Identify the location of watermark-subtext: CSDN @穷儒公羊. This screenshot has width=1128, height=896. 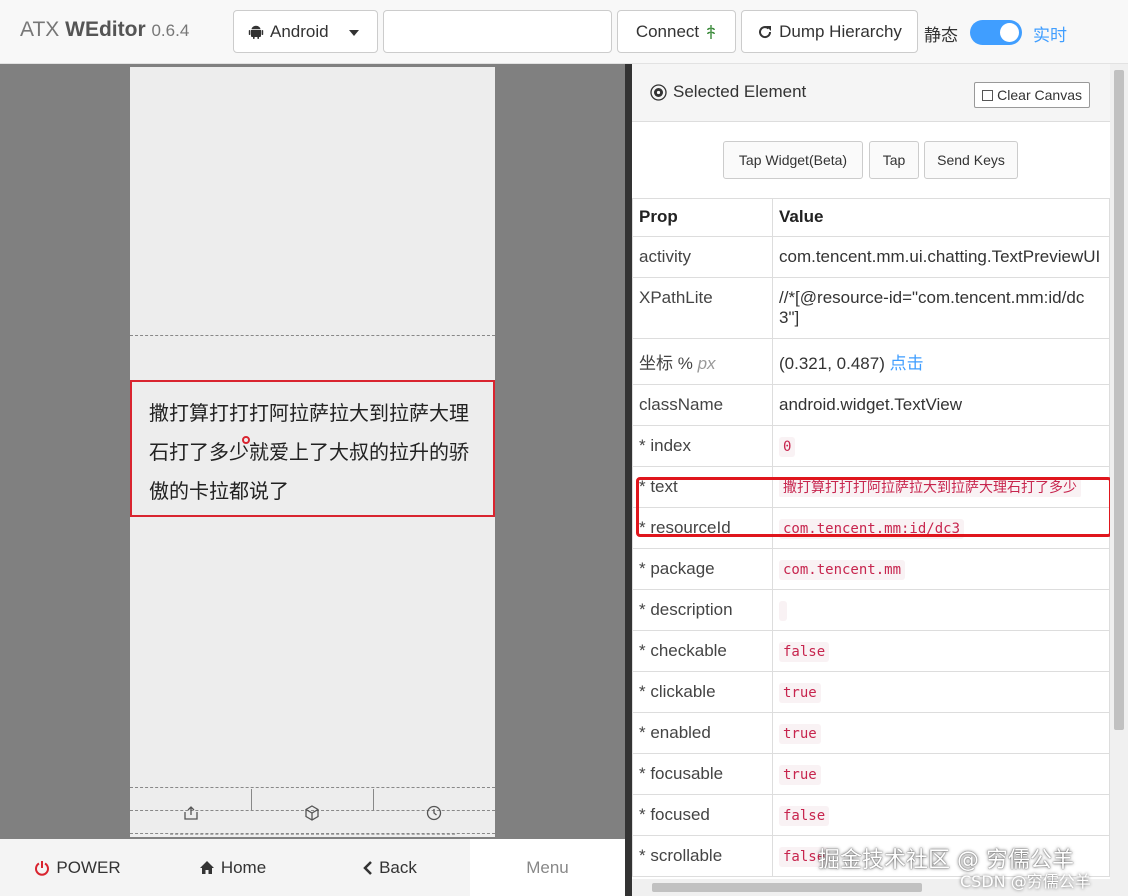
(1025, 881).